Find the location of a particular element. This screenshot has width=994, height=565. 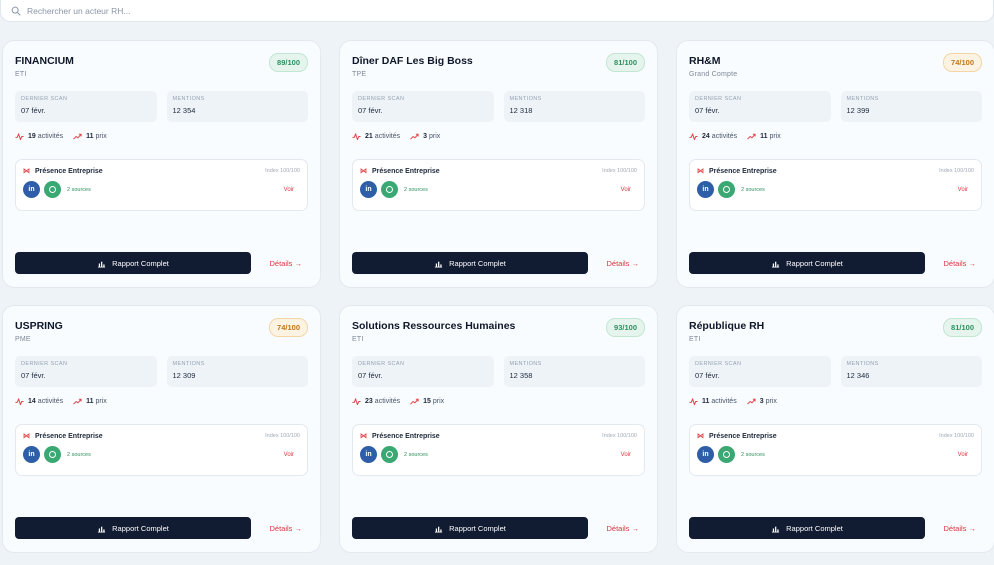

prices-count: 15 is located at coordinates (427, 401).